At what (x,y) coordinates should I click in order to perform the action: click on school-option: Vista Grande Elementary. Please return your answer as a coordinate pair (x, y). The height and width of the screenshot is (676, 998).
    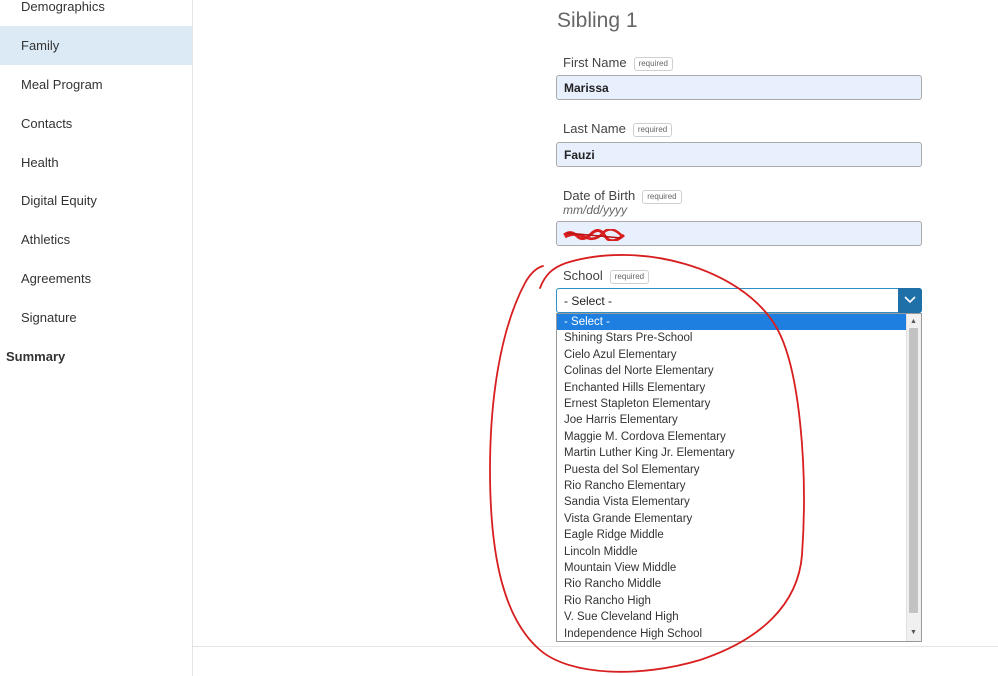
    Looking at the image, I should click on (732, 519).